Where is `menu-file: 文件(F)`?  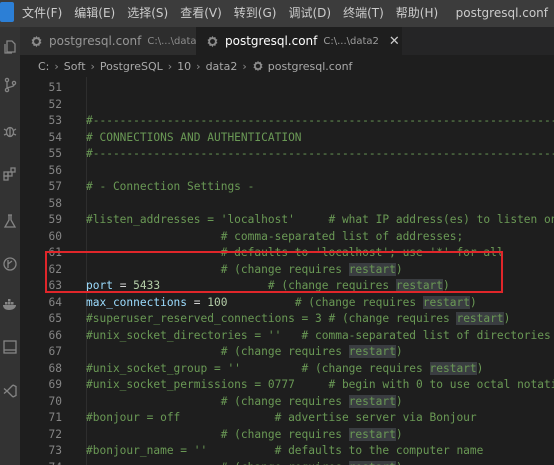 menu-file: 文件(F) is located at coordinates (42, 13).